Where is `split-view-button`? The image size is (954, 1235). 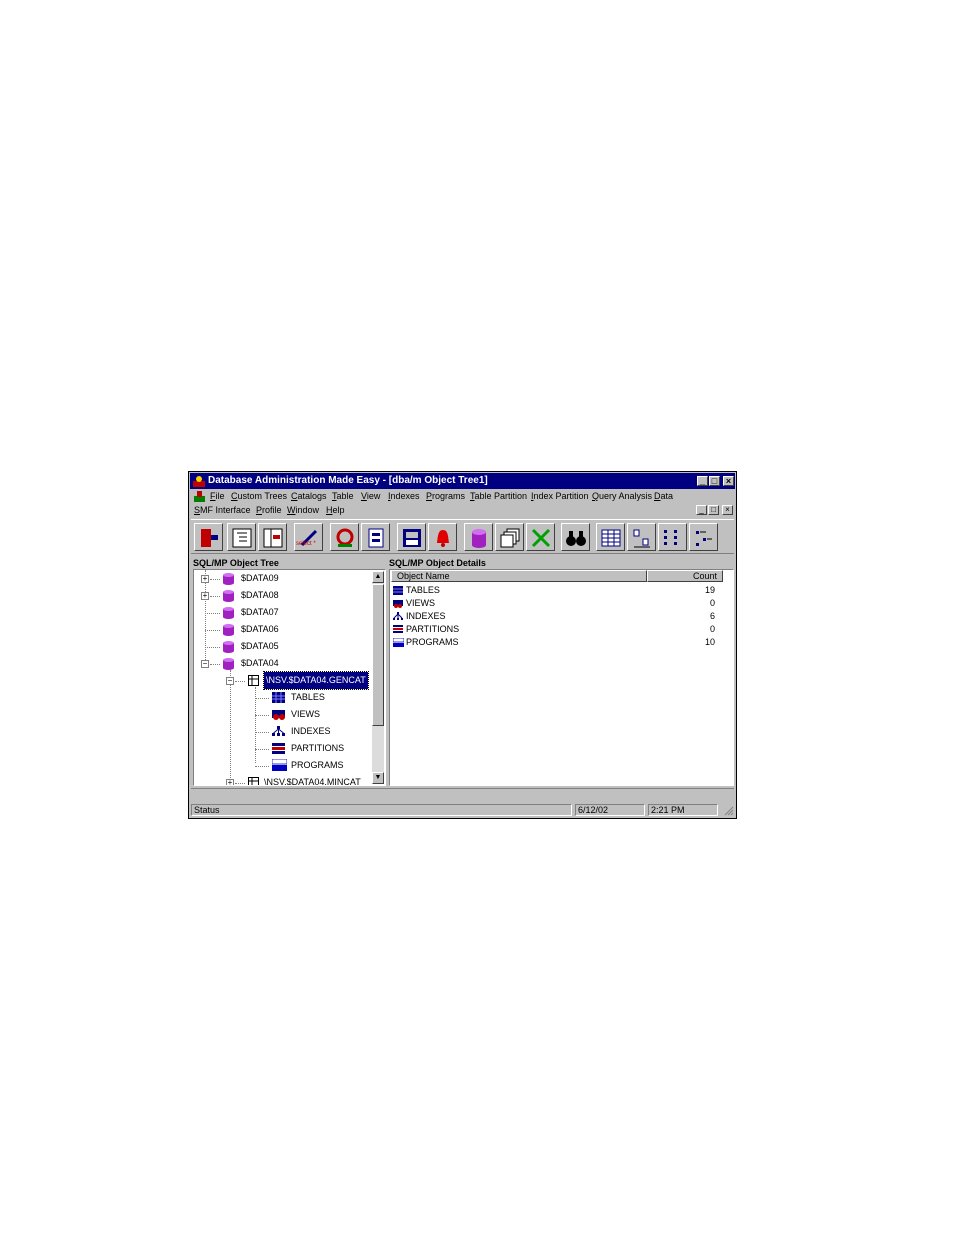
split-view-button is located at coordinates (272, 537).